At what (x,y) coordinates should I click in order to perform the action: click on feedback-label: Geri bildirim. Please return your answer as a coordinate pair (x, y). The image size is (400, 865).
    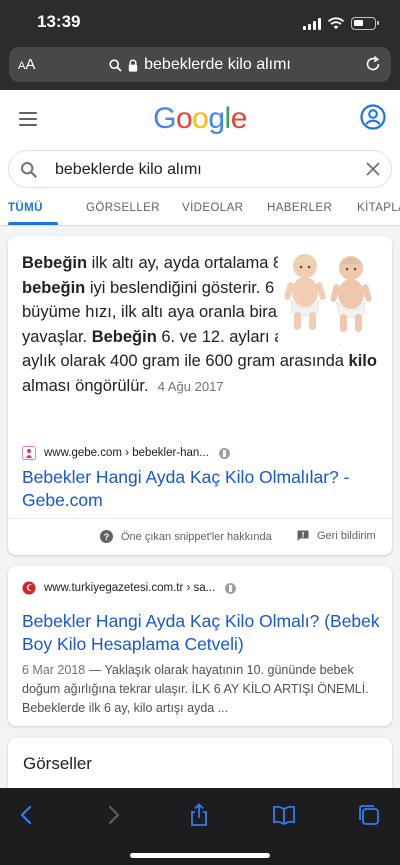
    Looking at the image, I should click on (346, 536).